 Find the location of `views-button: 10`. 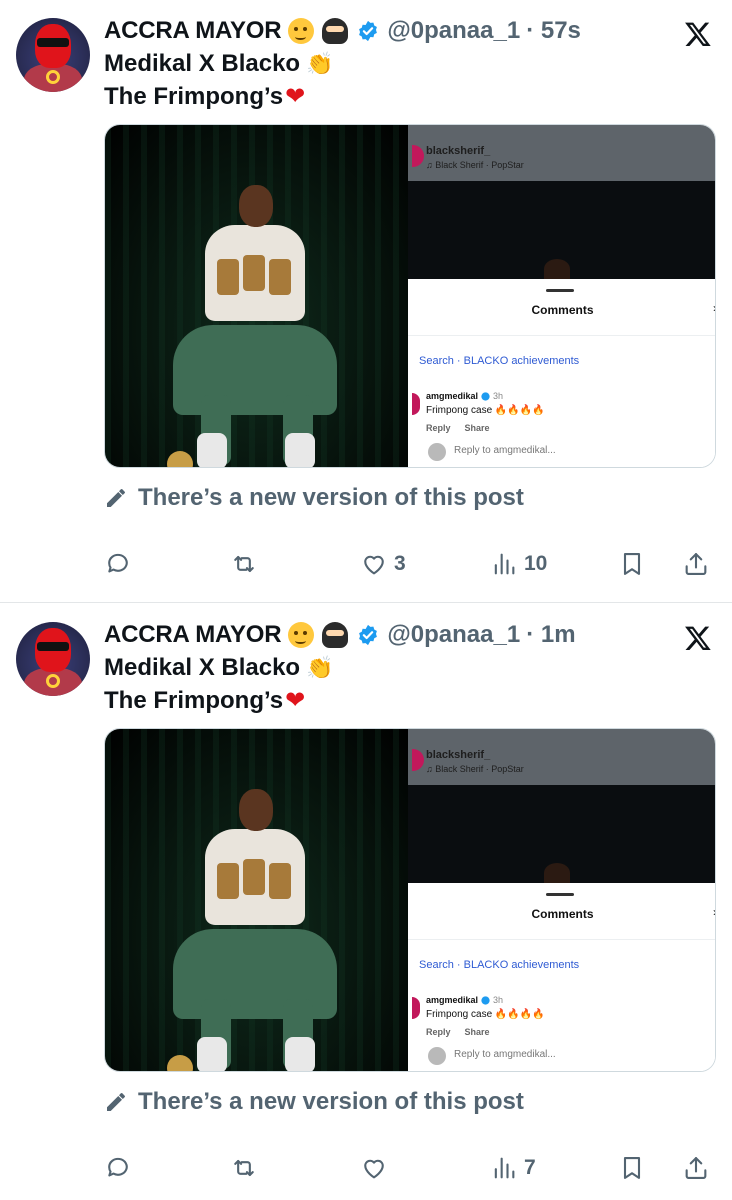

views-button: 10 is located at coordinates (518, 564).